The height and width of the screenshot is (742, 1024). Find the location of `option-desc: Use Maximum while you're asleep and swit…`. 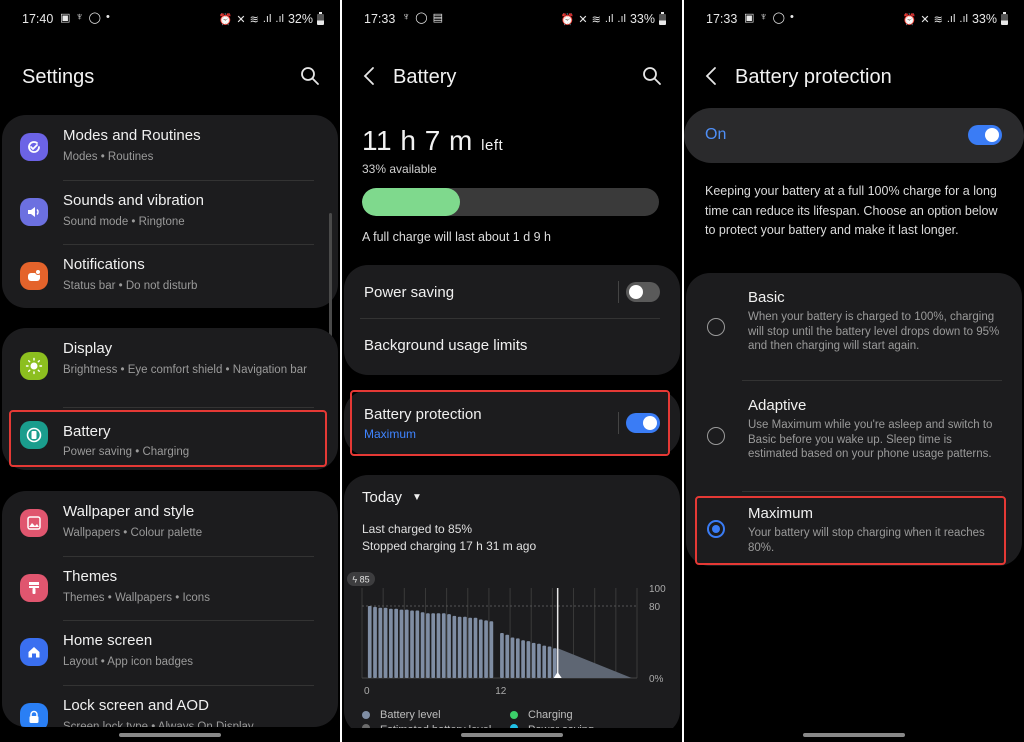

option-desc: Use Maximum while you're asleep and swit… is located at coordinates (870, 439).